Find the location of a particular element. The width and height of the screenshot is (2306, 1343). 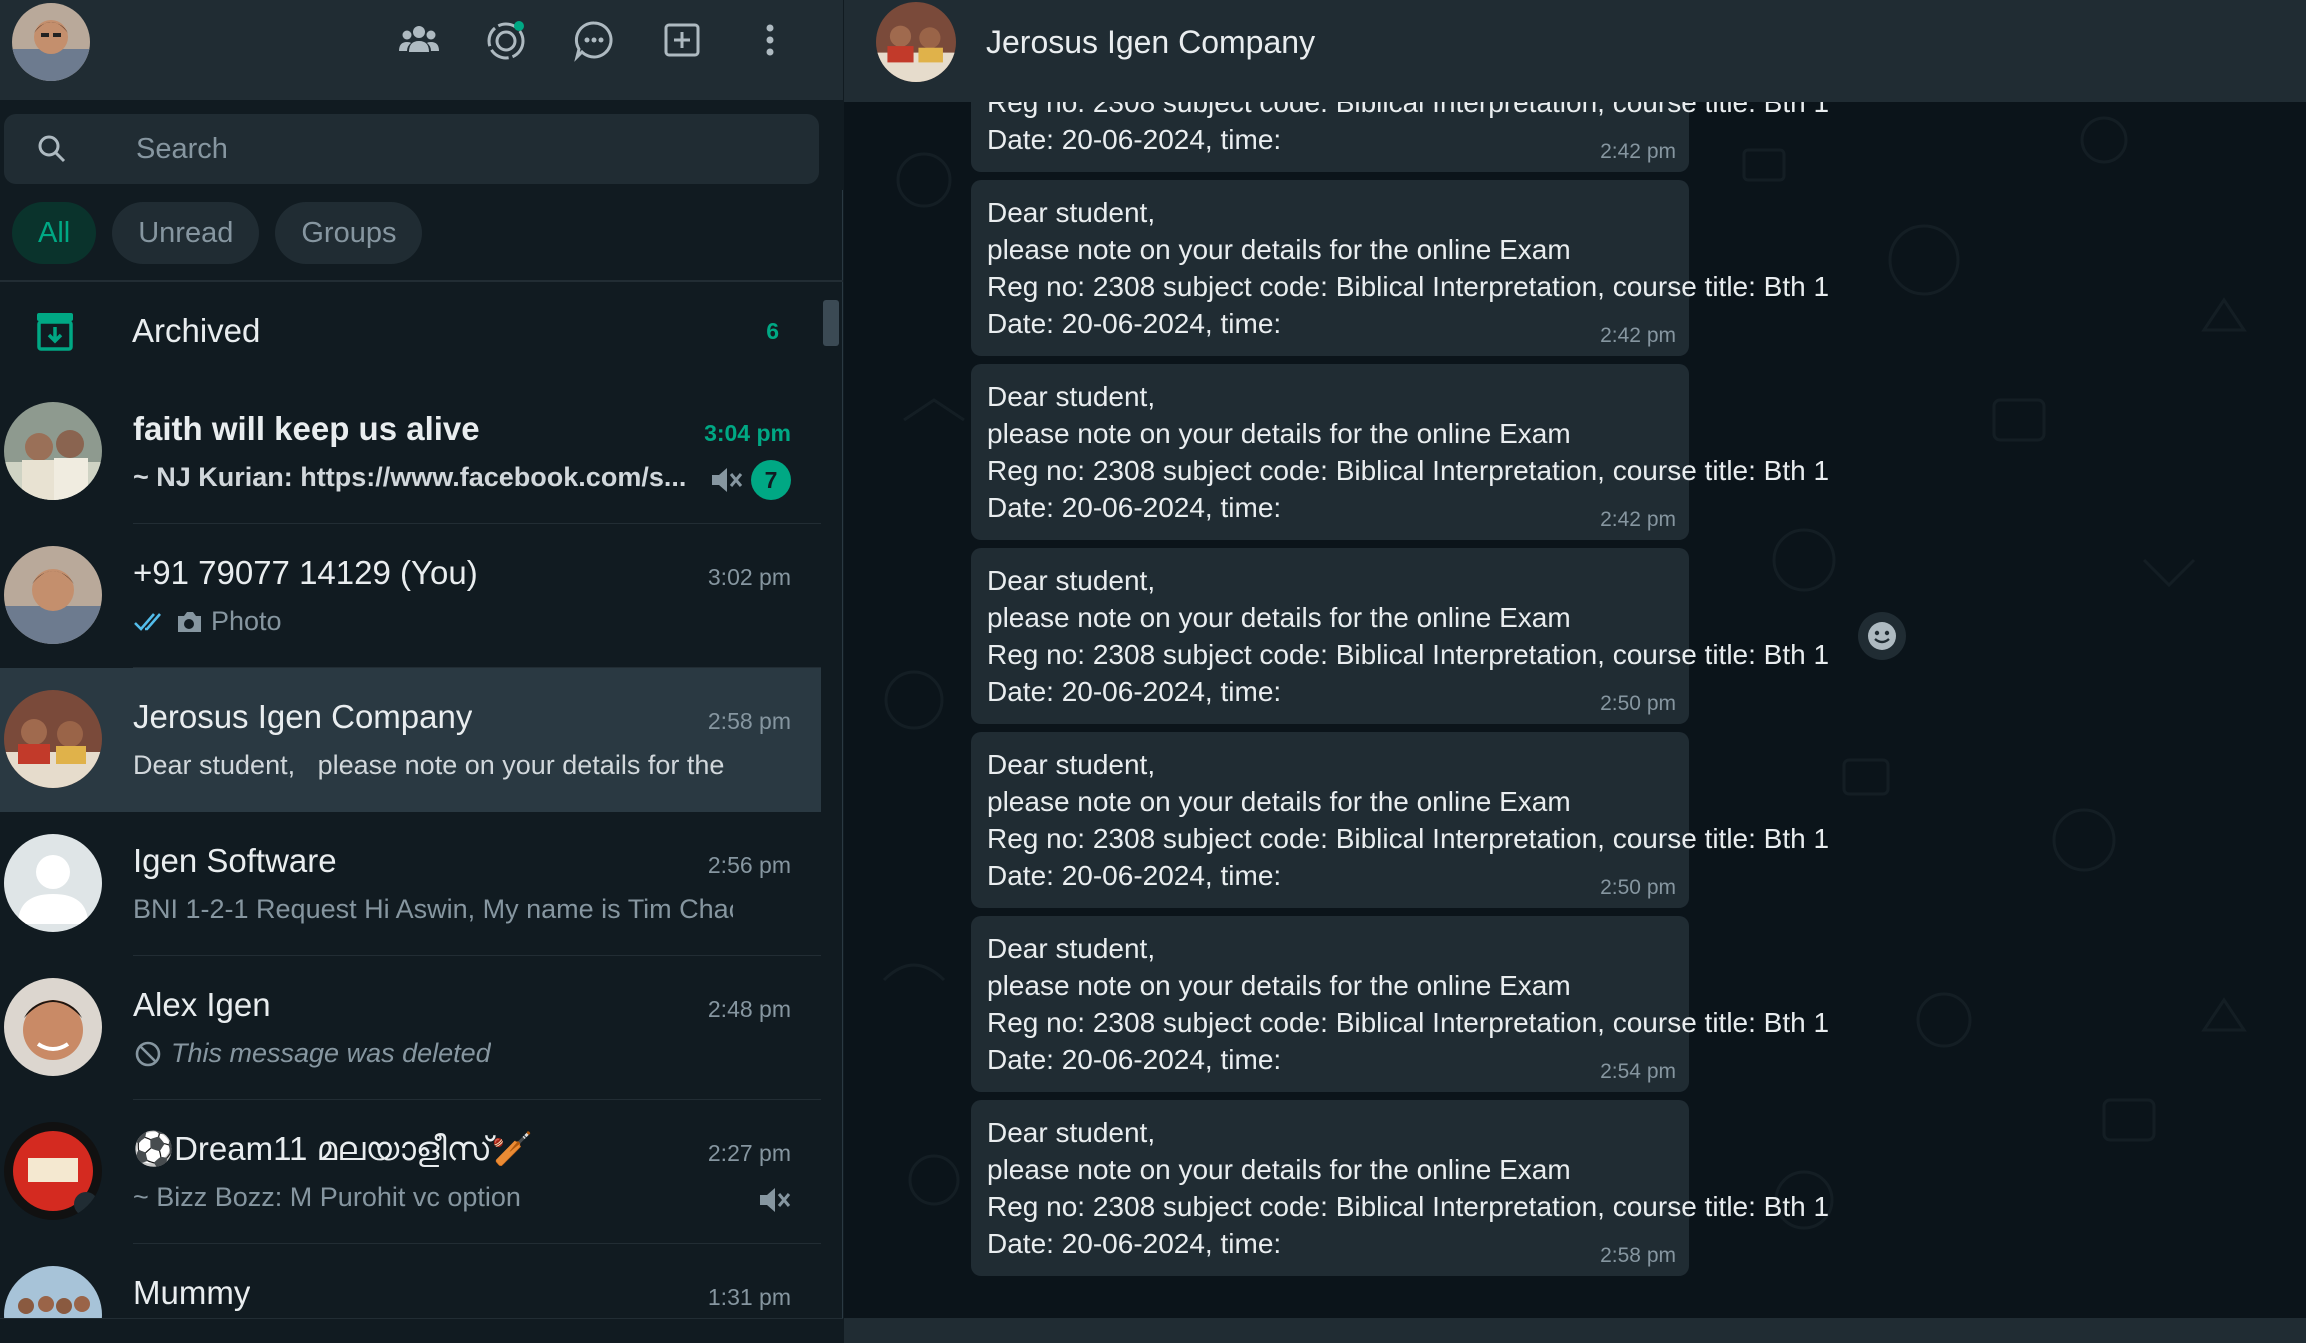

chat-name: +91 79077 14129 (You) is located at coordinates (305, 572).